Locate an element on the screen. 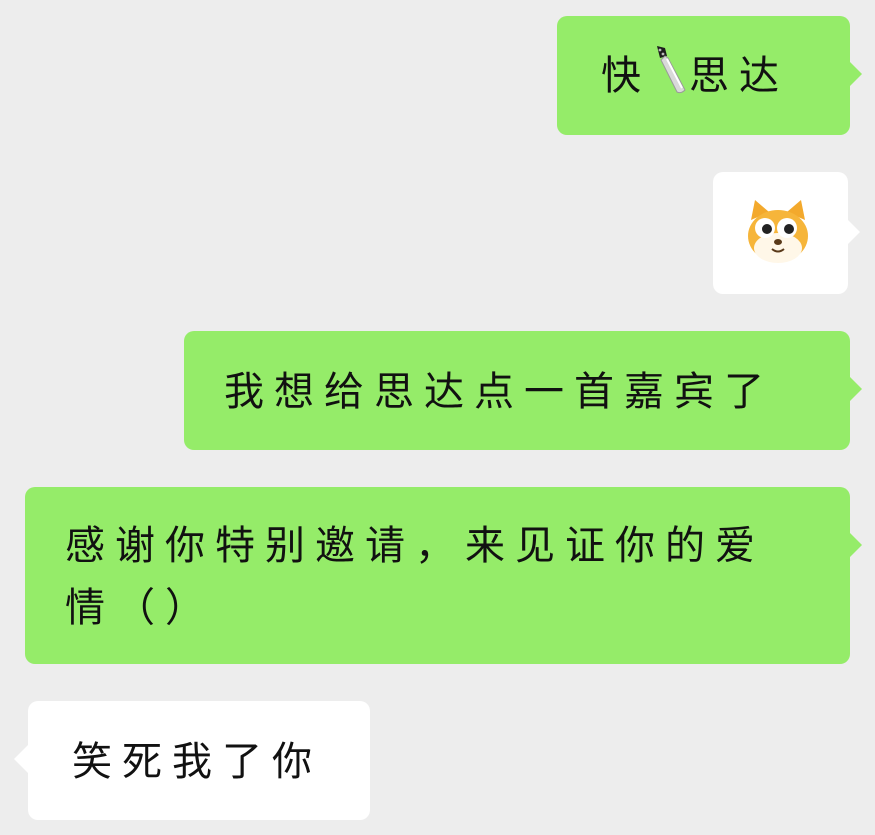  sticker-bubble is located at coordinates (786, 233).